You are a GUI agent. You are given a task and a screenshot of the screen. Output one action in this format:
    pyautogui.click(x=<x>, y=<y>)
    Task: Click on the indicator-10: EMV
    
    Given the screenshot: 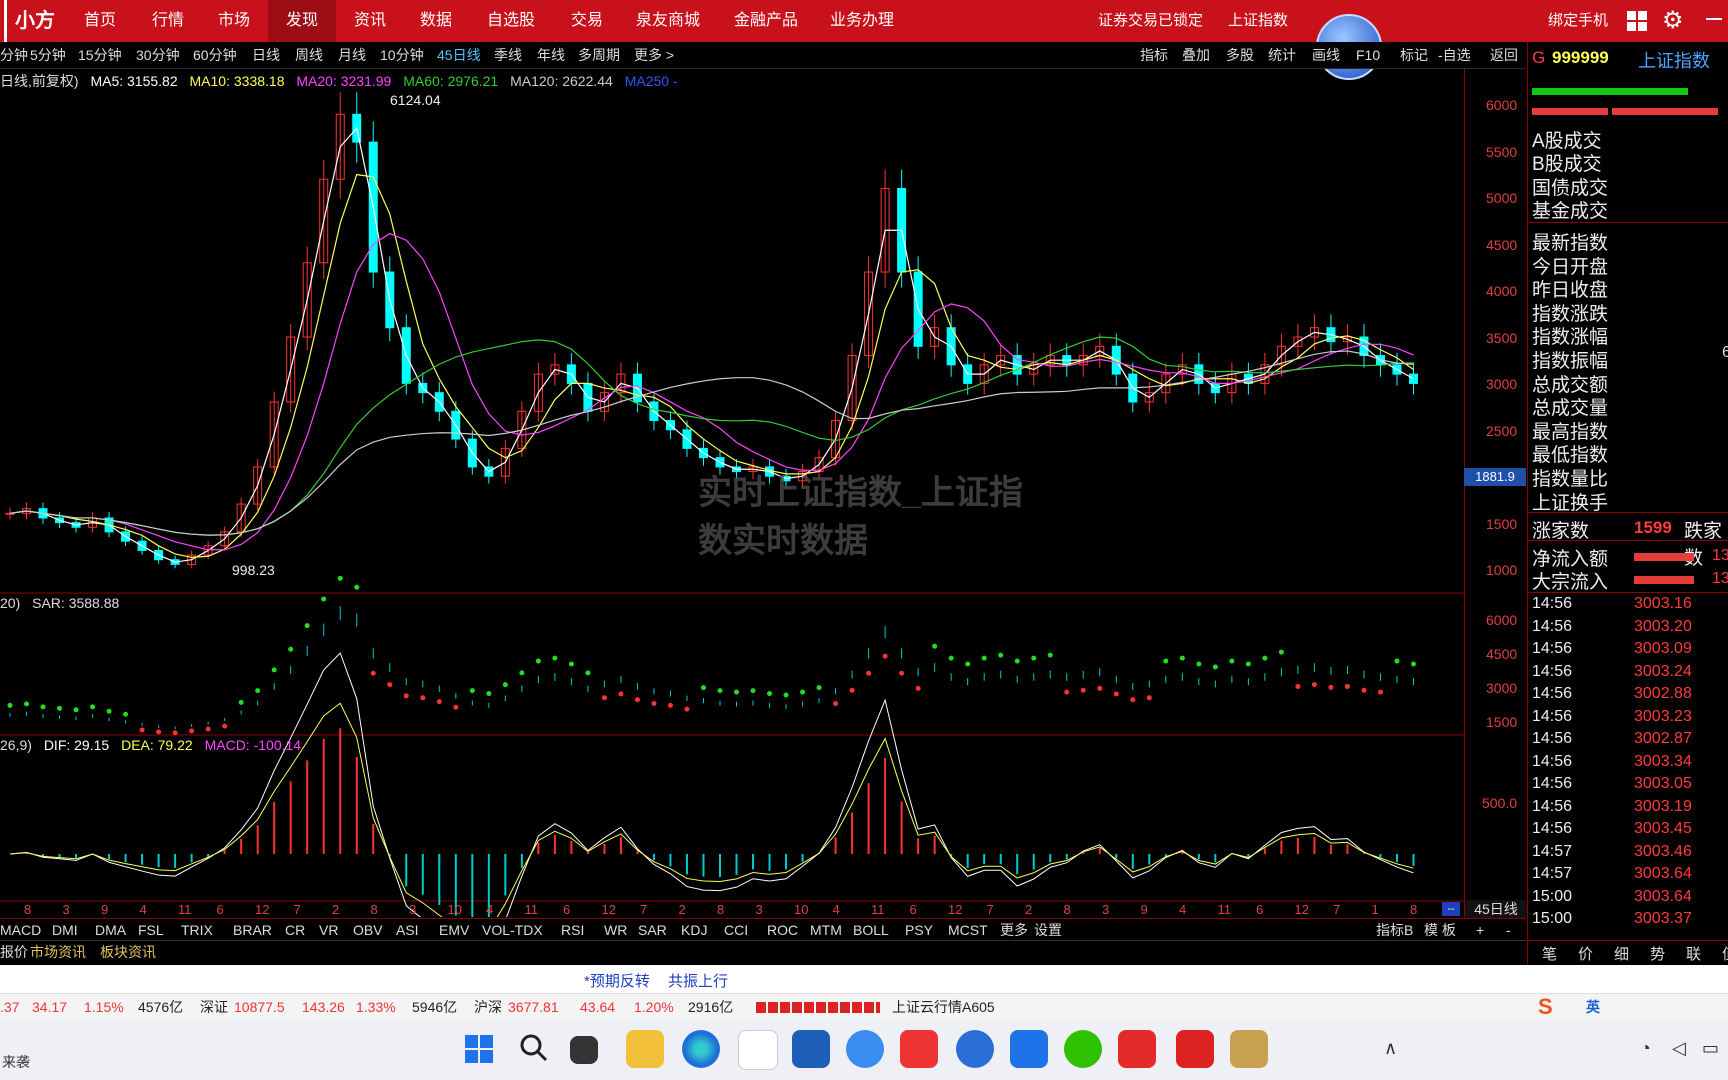 What is the action you would take?
    pyautogui.click(x=454, y=930)
    